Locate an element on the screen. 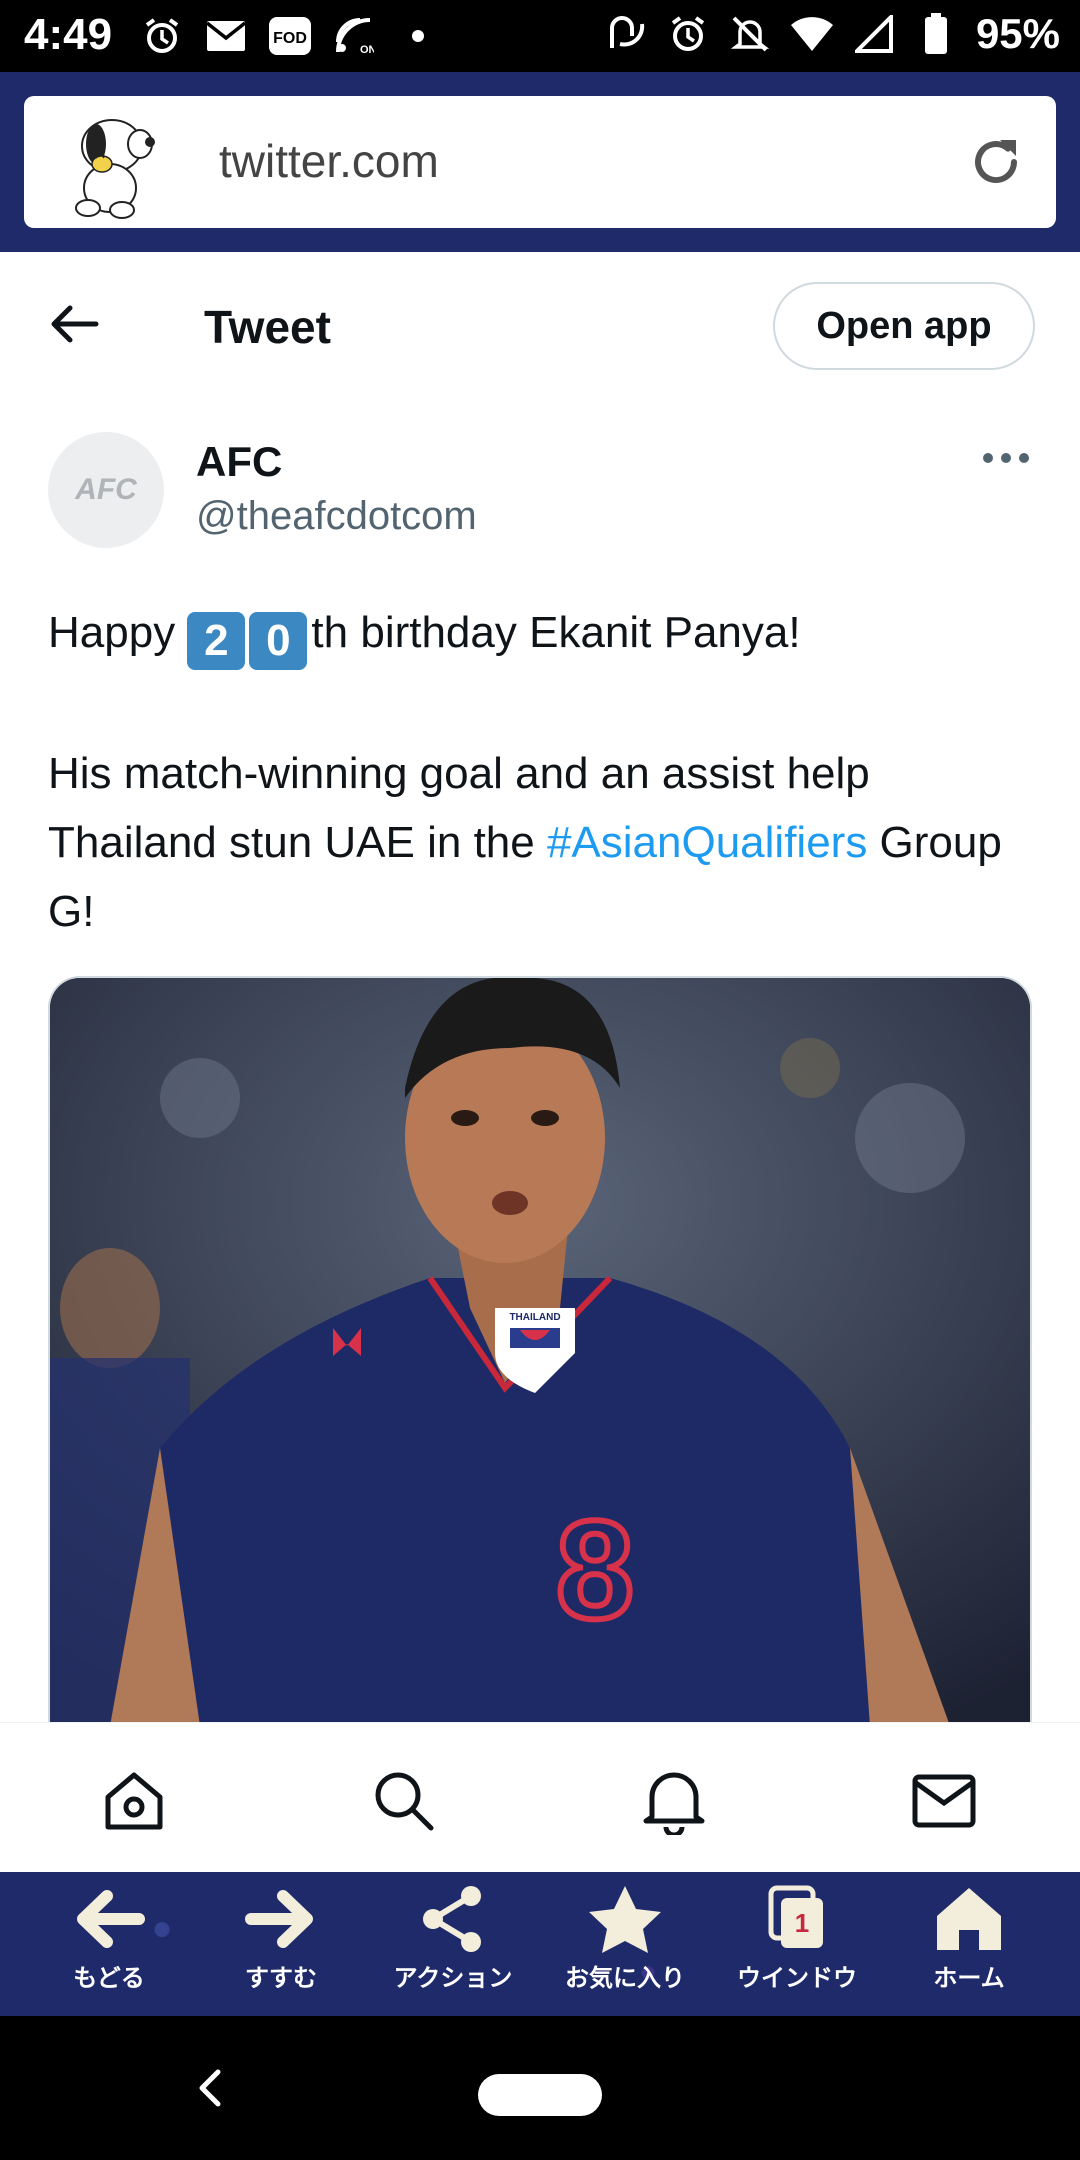 The image size is (1080, 2160). browser-back-label: もどる is located at coordinates (109, 1978).